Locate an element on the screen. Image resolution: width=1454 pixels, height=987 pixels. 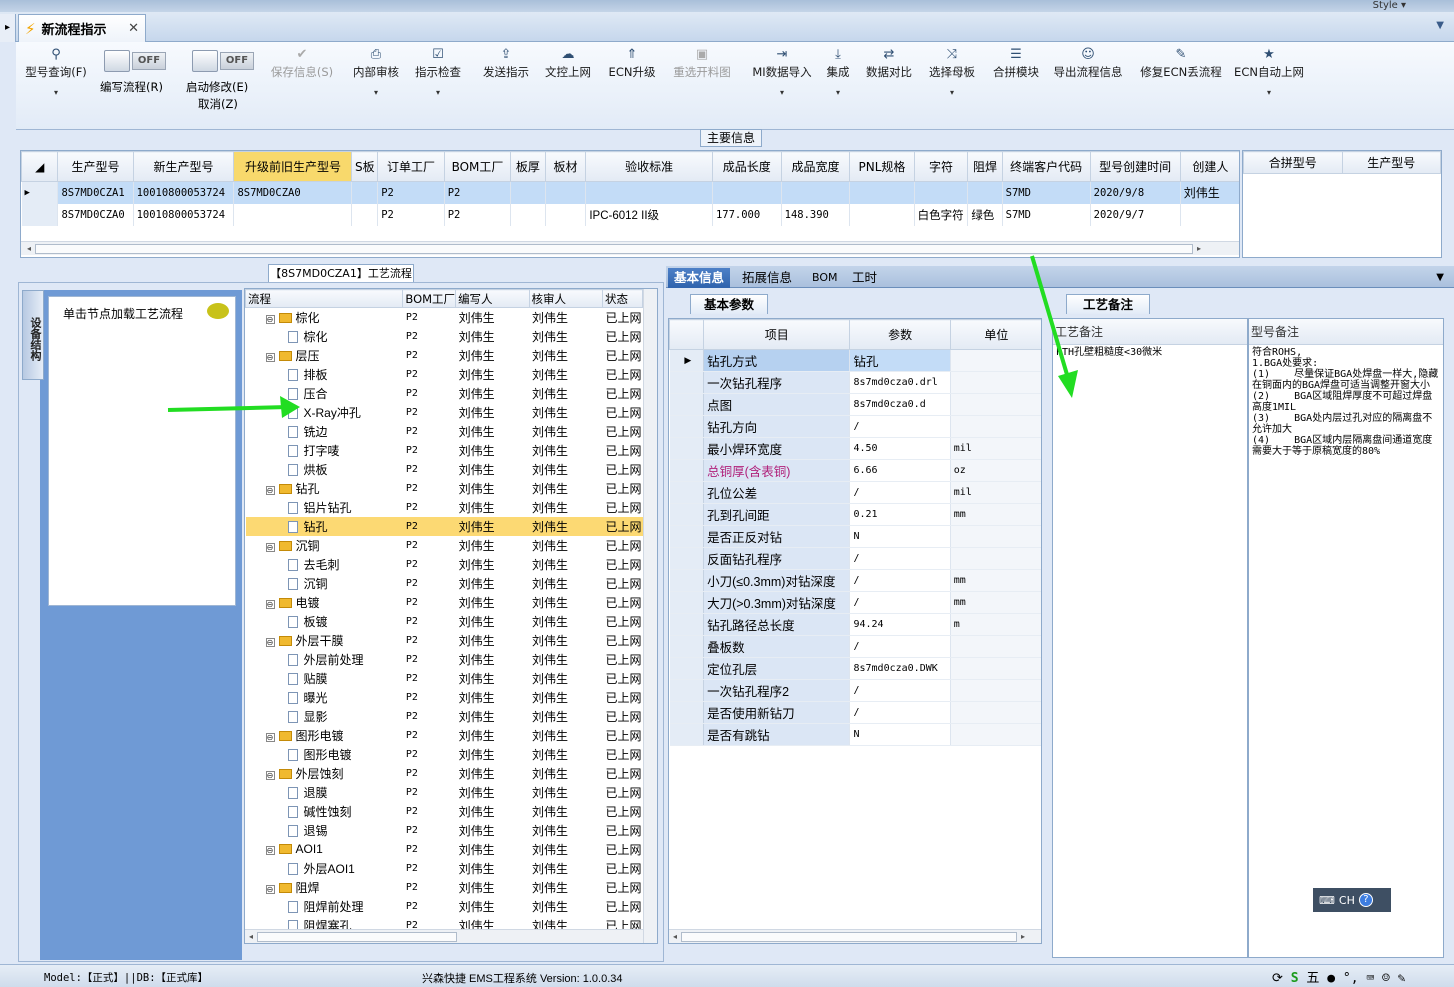
tree-node: 退膜 is located at coordinates (324, 792).